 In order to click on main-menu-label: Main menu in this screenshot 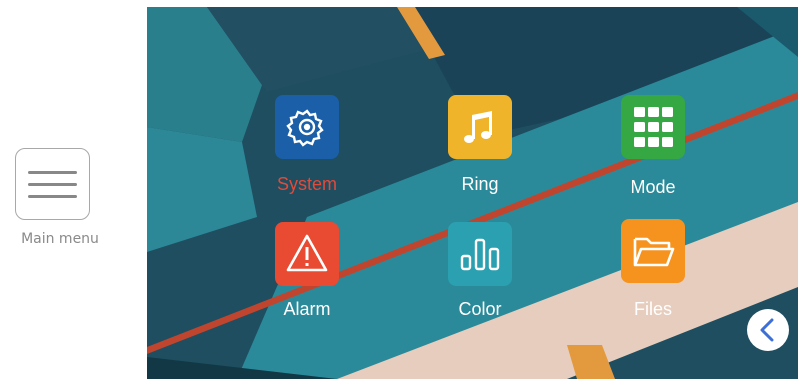, I will do `click(60, 239)`.